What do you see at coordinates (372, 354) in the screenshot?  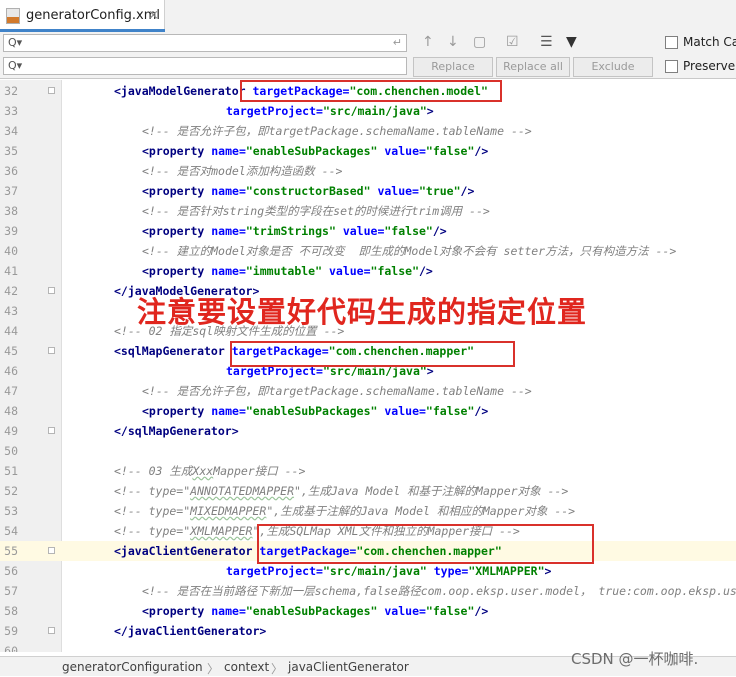 I see `highlight-box-sqlmap-package` at bounding box center [372, 354].